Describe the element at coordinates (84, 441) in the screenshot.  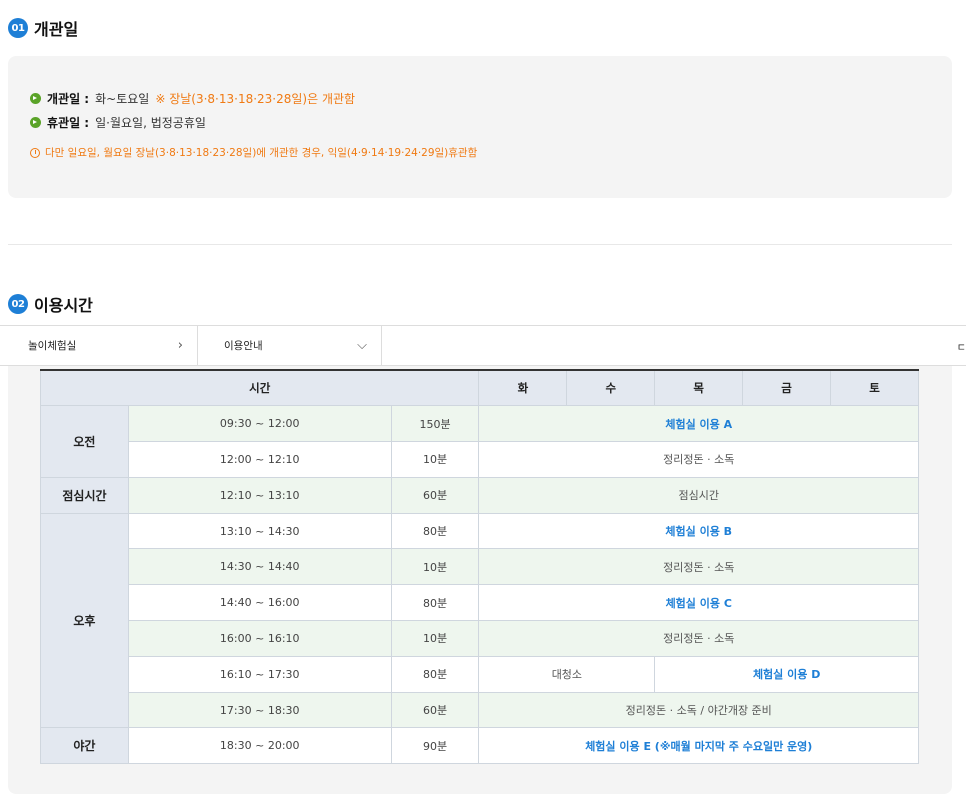
I see `period-label-am: 오전` at that location.